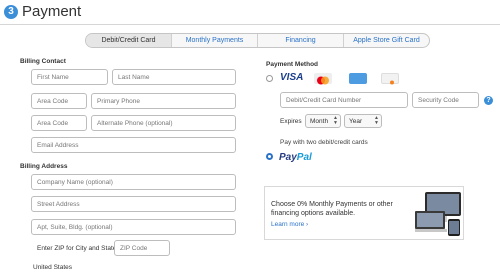 The image size is (500, 276). What do you see at coordinates (133, 227) in the screenshot?
I see `apt-suite-field: Apt, Suite, Bldg. (optional)` at bounding box center [133, 227].